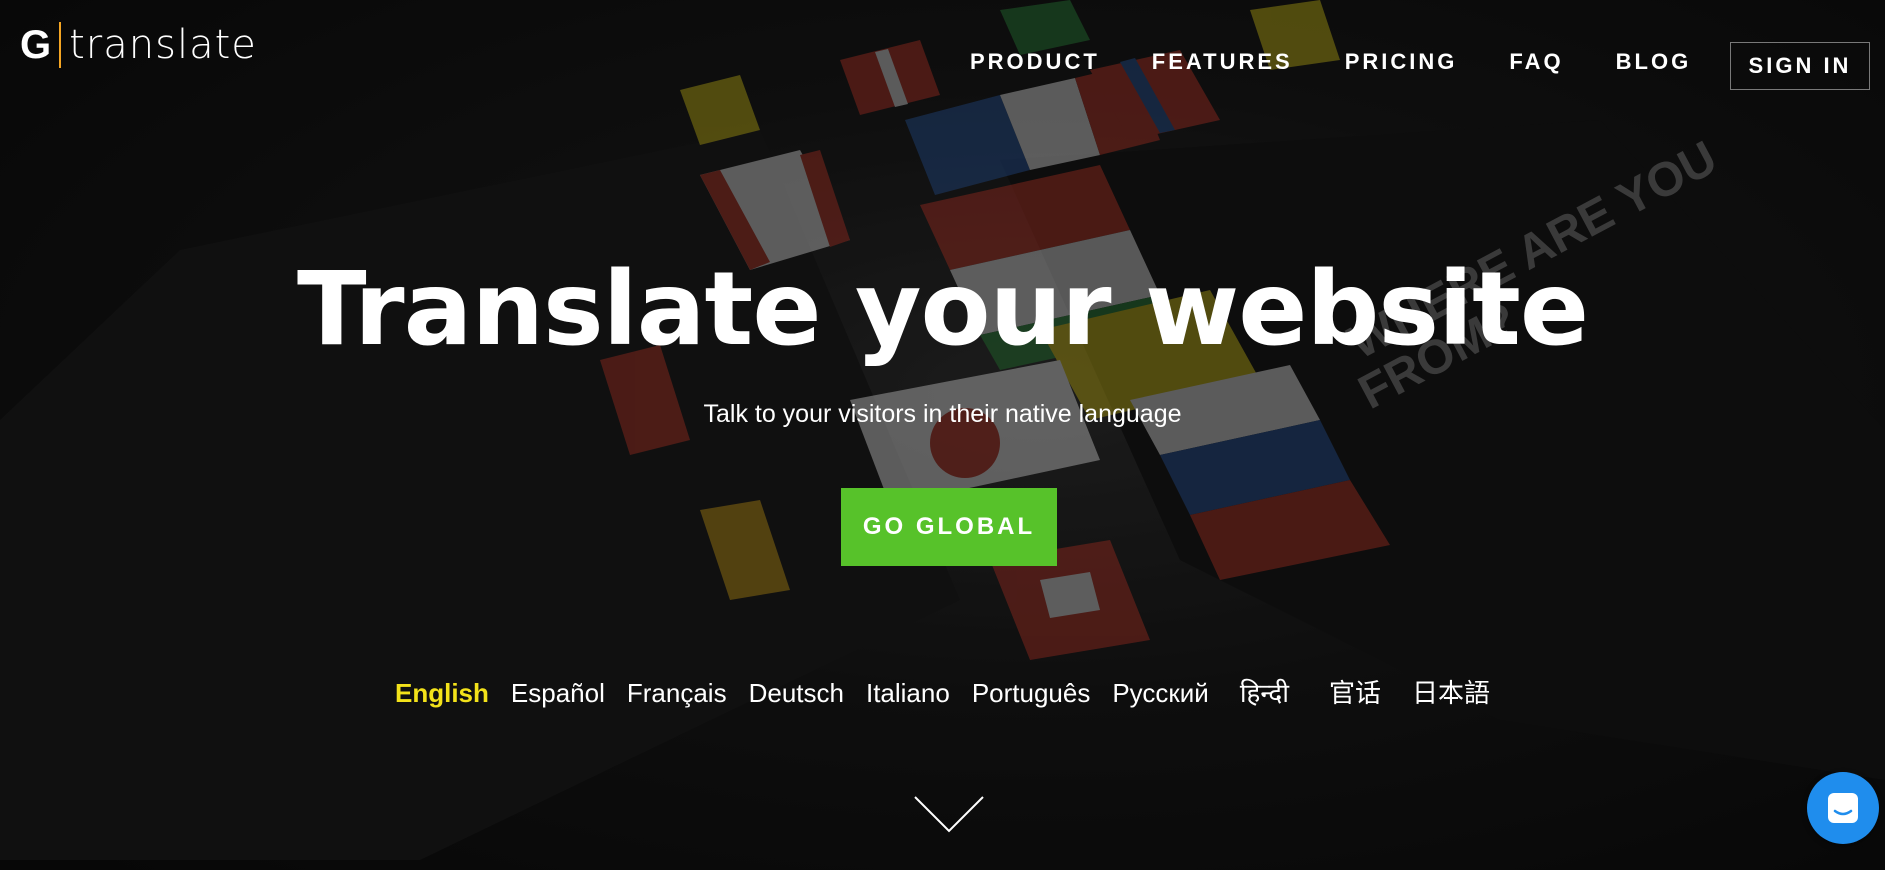 The width and height of the screenshot is (1885, 870). I want to click on chat-icon, so click(1843, 808).